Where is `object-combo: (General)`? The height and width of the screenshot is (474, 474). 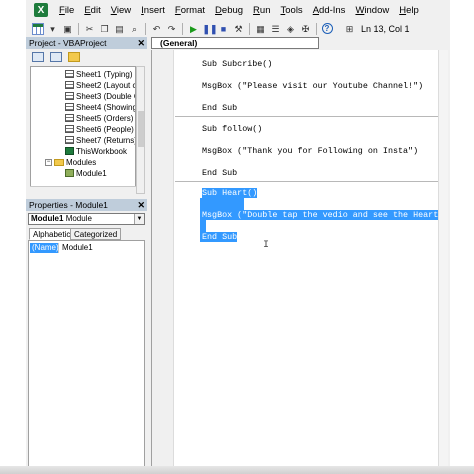 object-combo: (General) is located at coordinates (235, 43).